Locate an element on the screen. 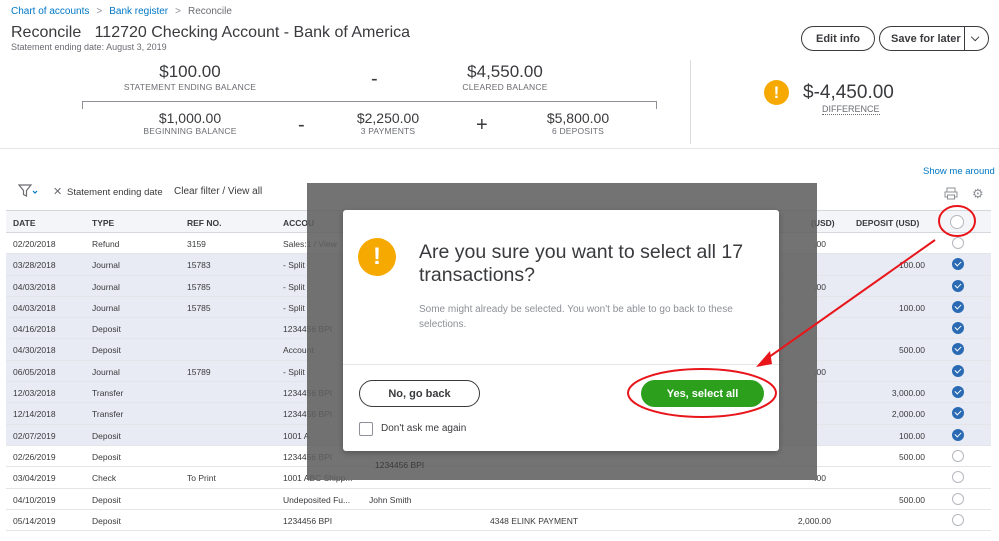 This screenshot has height=541, width=999. annotation-layer is located at coordinates (801, 311).